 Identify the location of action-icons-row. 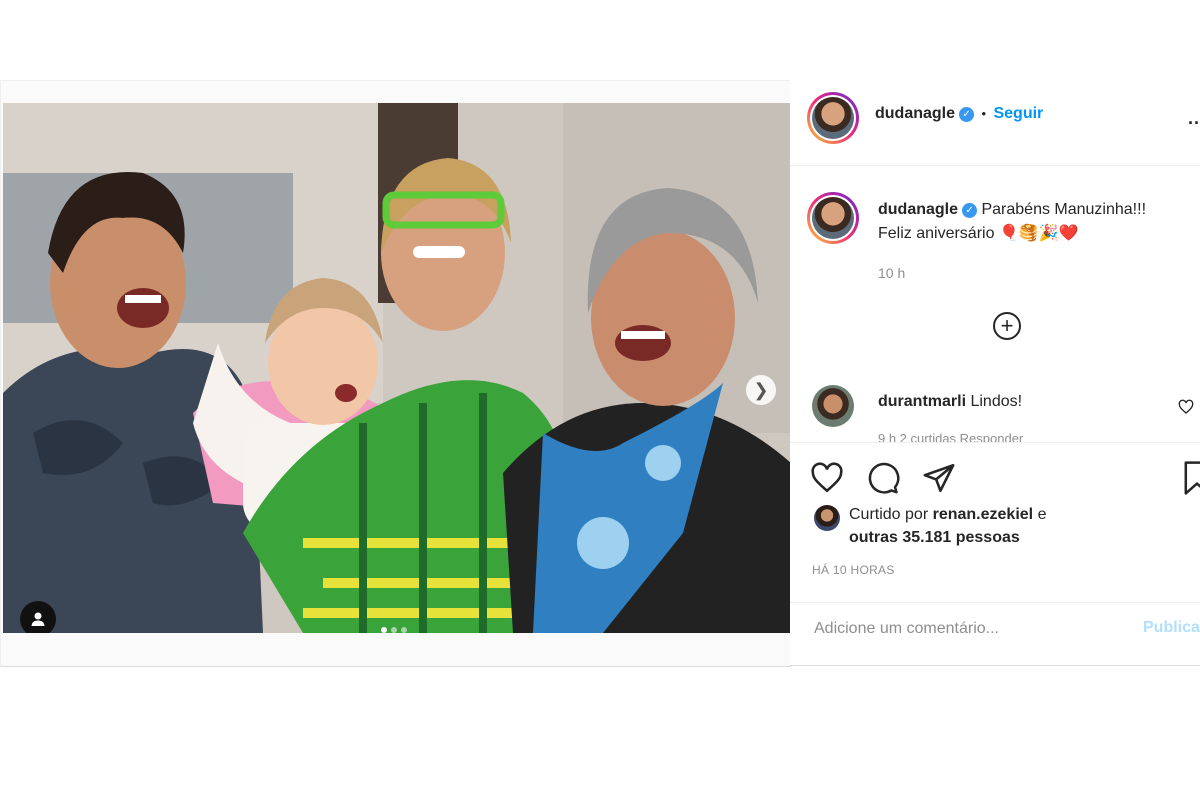
(883, 478).